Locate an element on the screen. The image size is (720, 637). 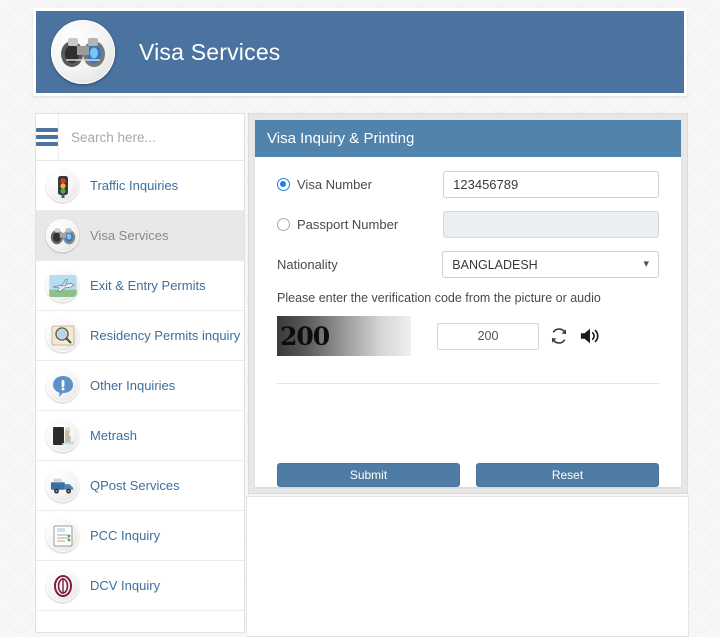
airplane-icon is located at coordinates (62, 285).